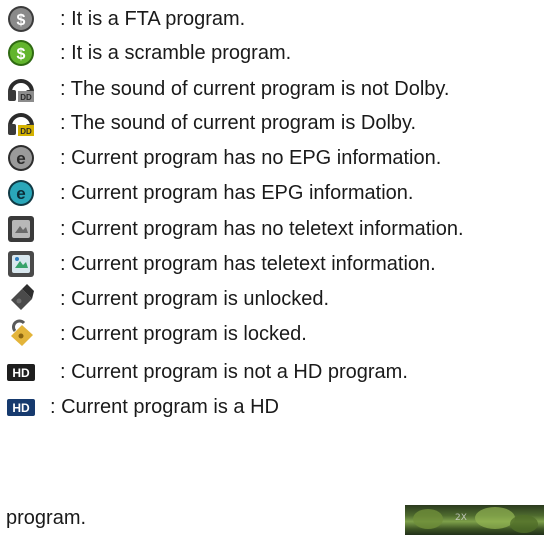  What do you see at coordinates (21, 334) in the screenshot?
I see `locked-icon` at bounding box center [21, 334].